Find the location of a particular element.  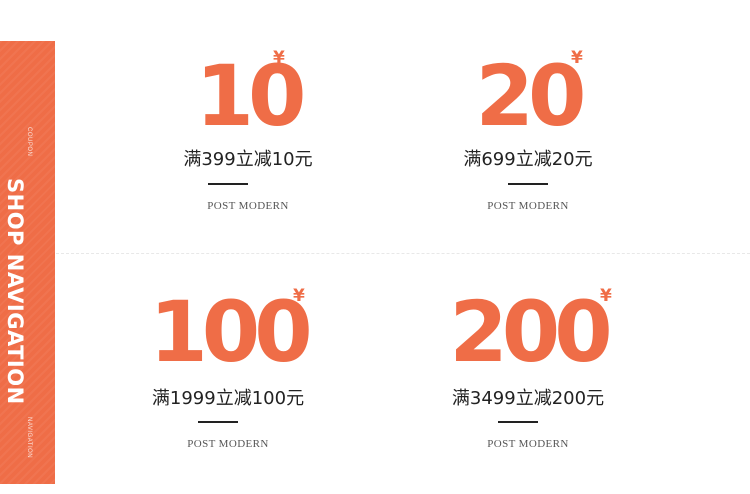

coupon-20: 20 ¥ 满699立减20元 POST MODERN is located at coordinates (528, 130).